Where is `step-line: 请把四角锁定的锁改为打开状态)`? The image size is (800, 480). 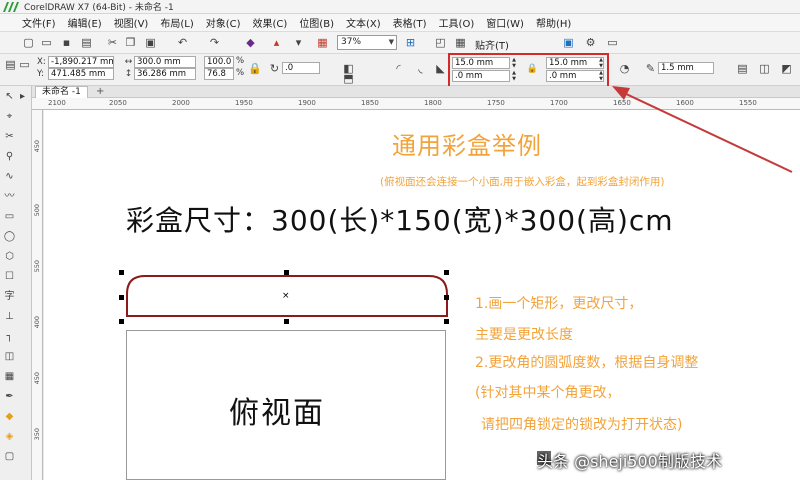 step-line: 请把四角锁定的锁改为打开状态) is located at coordinates (581, 424).